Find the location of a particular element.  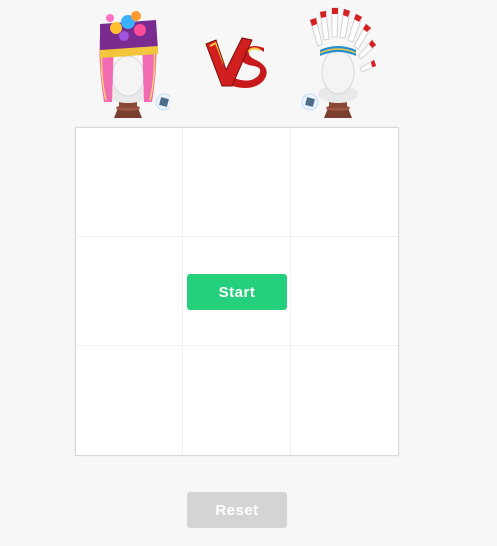

player-left-avatar is located at coordinates (128, 63).